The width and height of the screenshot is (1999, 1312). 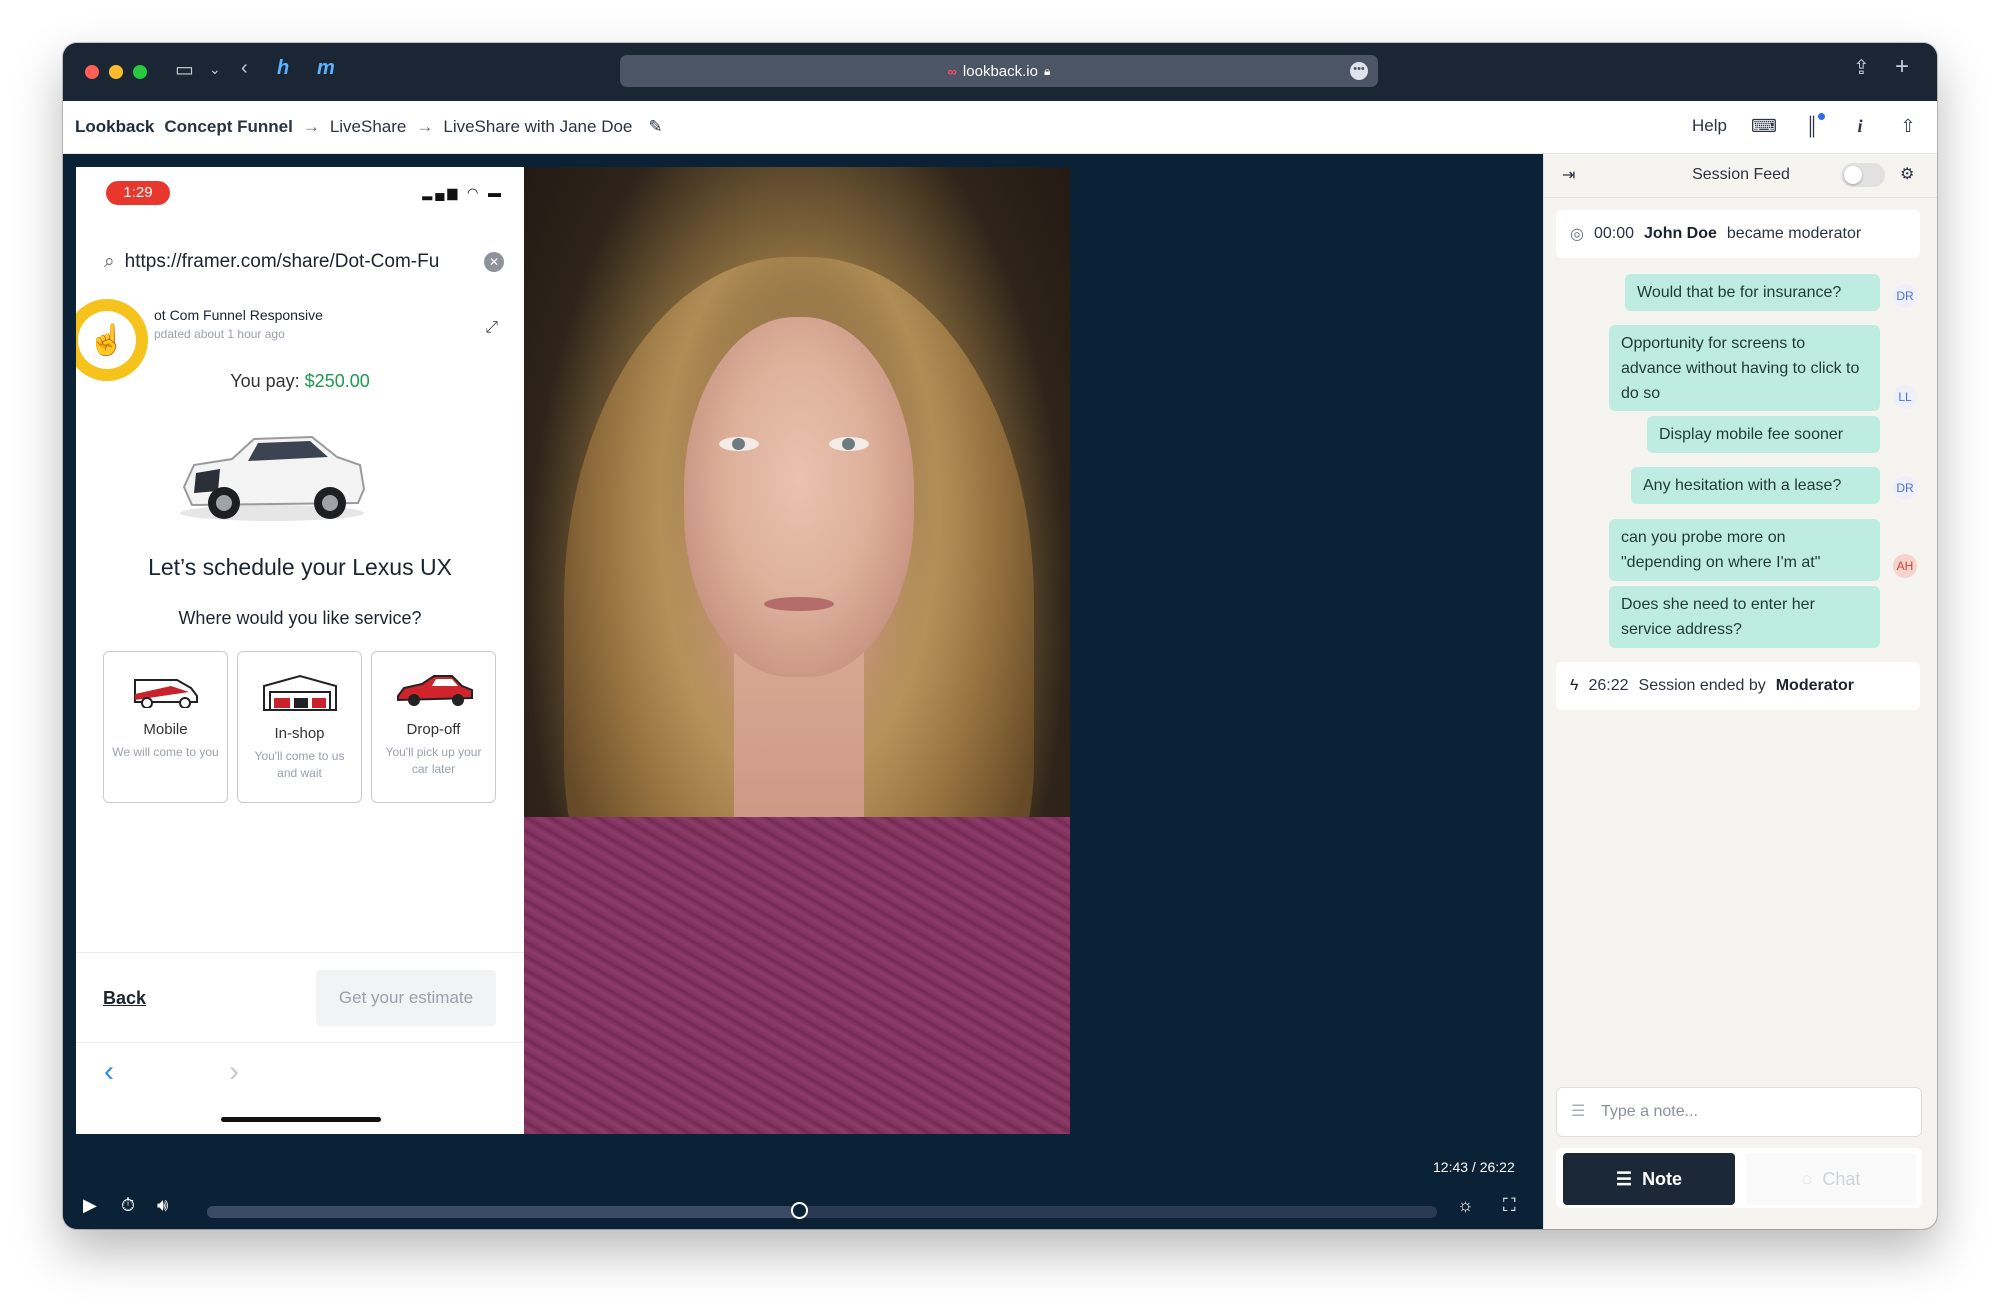 I want to click on close-window-button, so click(x=92, y=72).